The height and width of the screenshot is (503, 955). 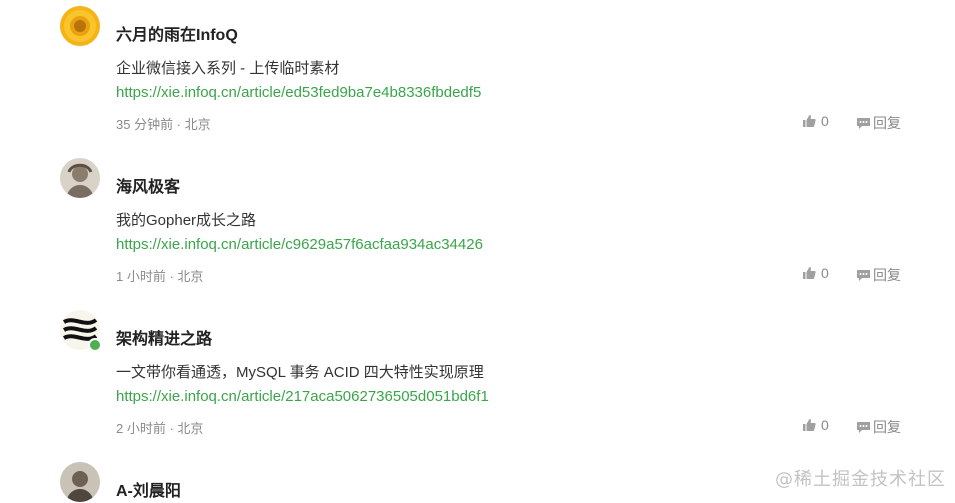 What do you see at coordinates (163, 124) in the screenshot?
I see `time-location: 35 分钟前 · 北京` at bounding box center [163, 124].